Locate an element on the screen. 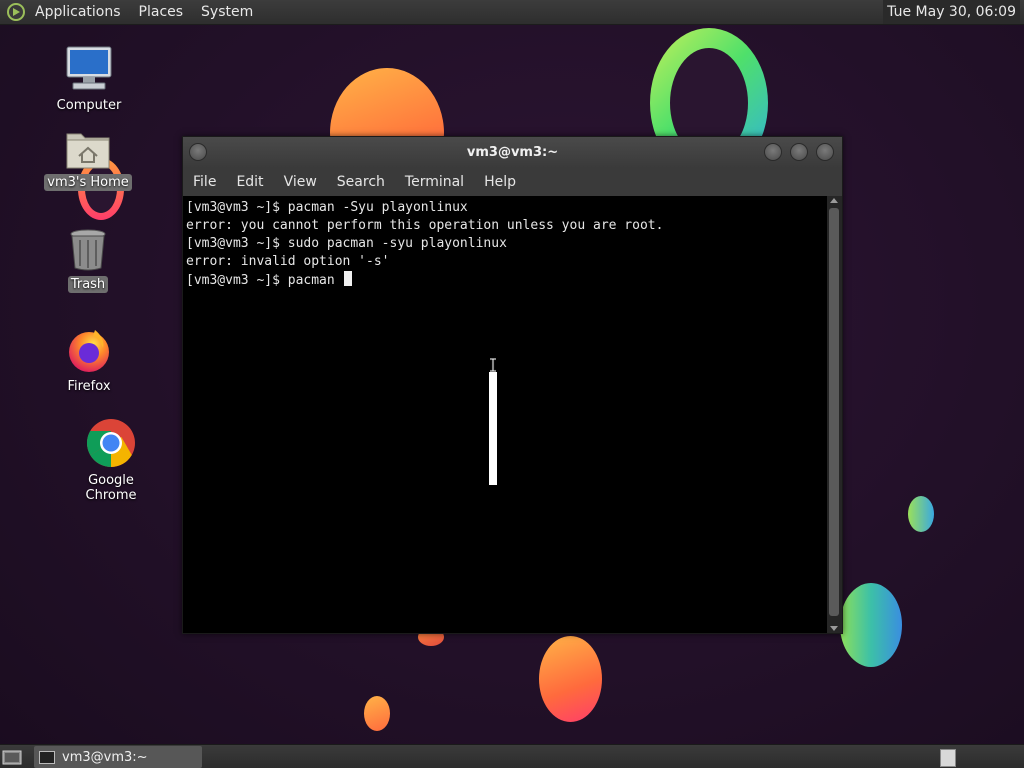  workspace-switcher is located at coordinates (948, 758).